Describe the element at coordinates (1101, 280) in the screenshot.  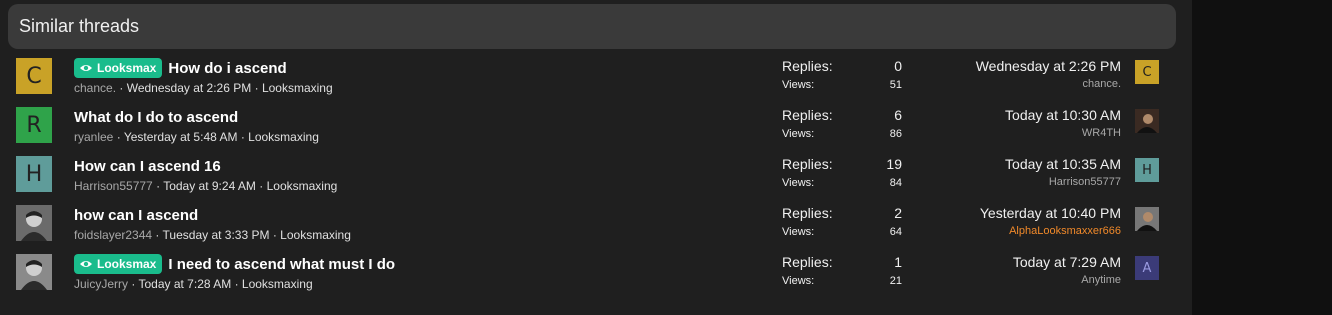
I see `last-poster-link: Anytime` at that location.